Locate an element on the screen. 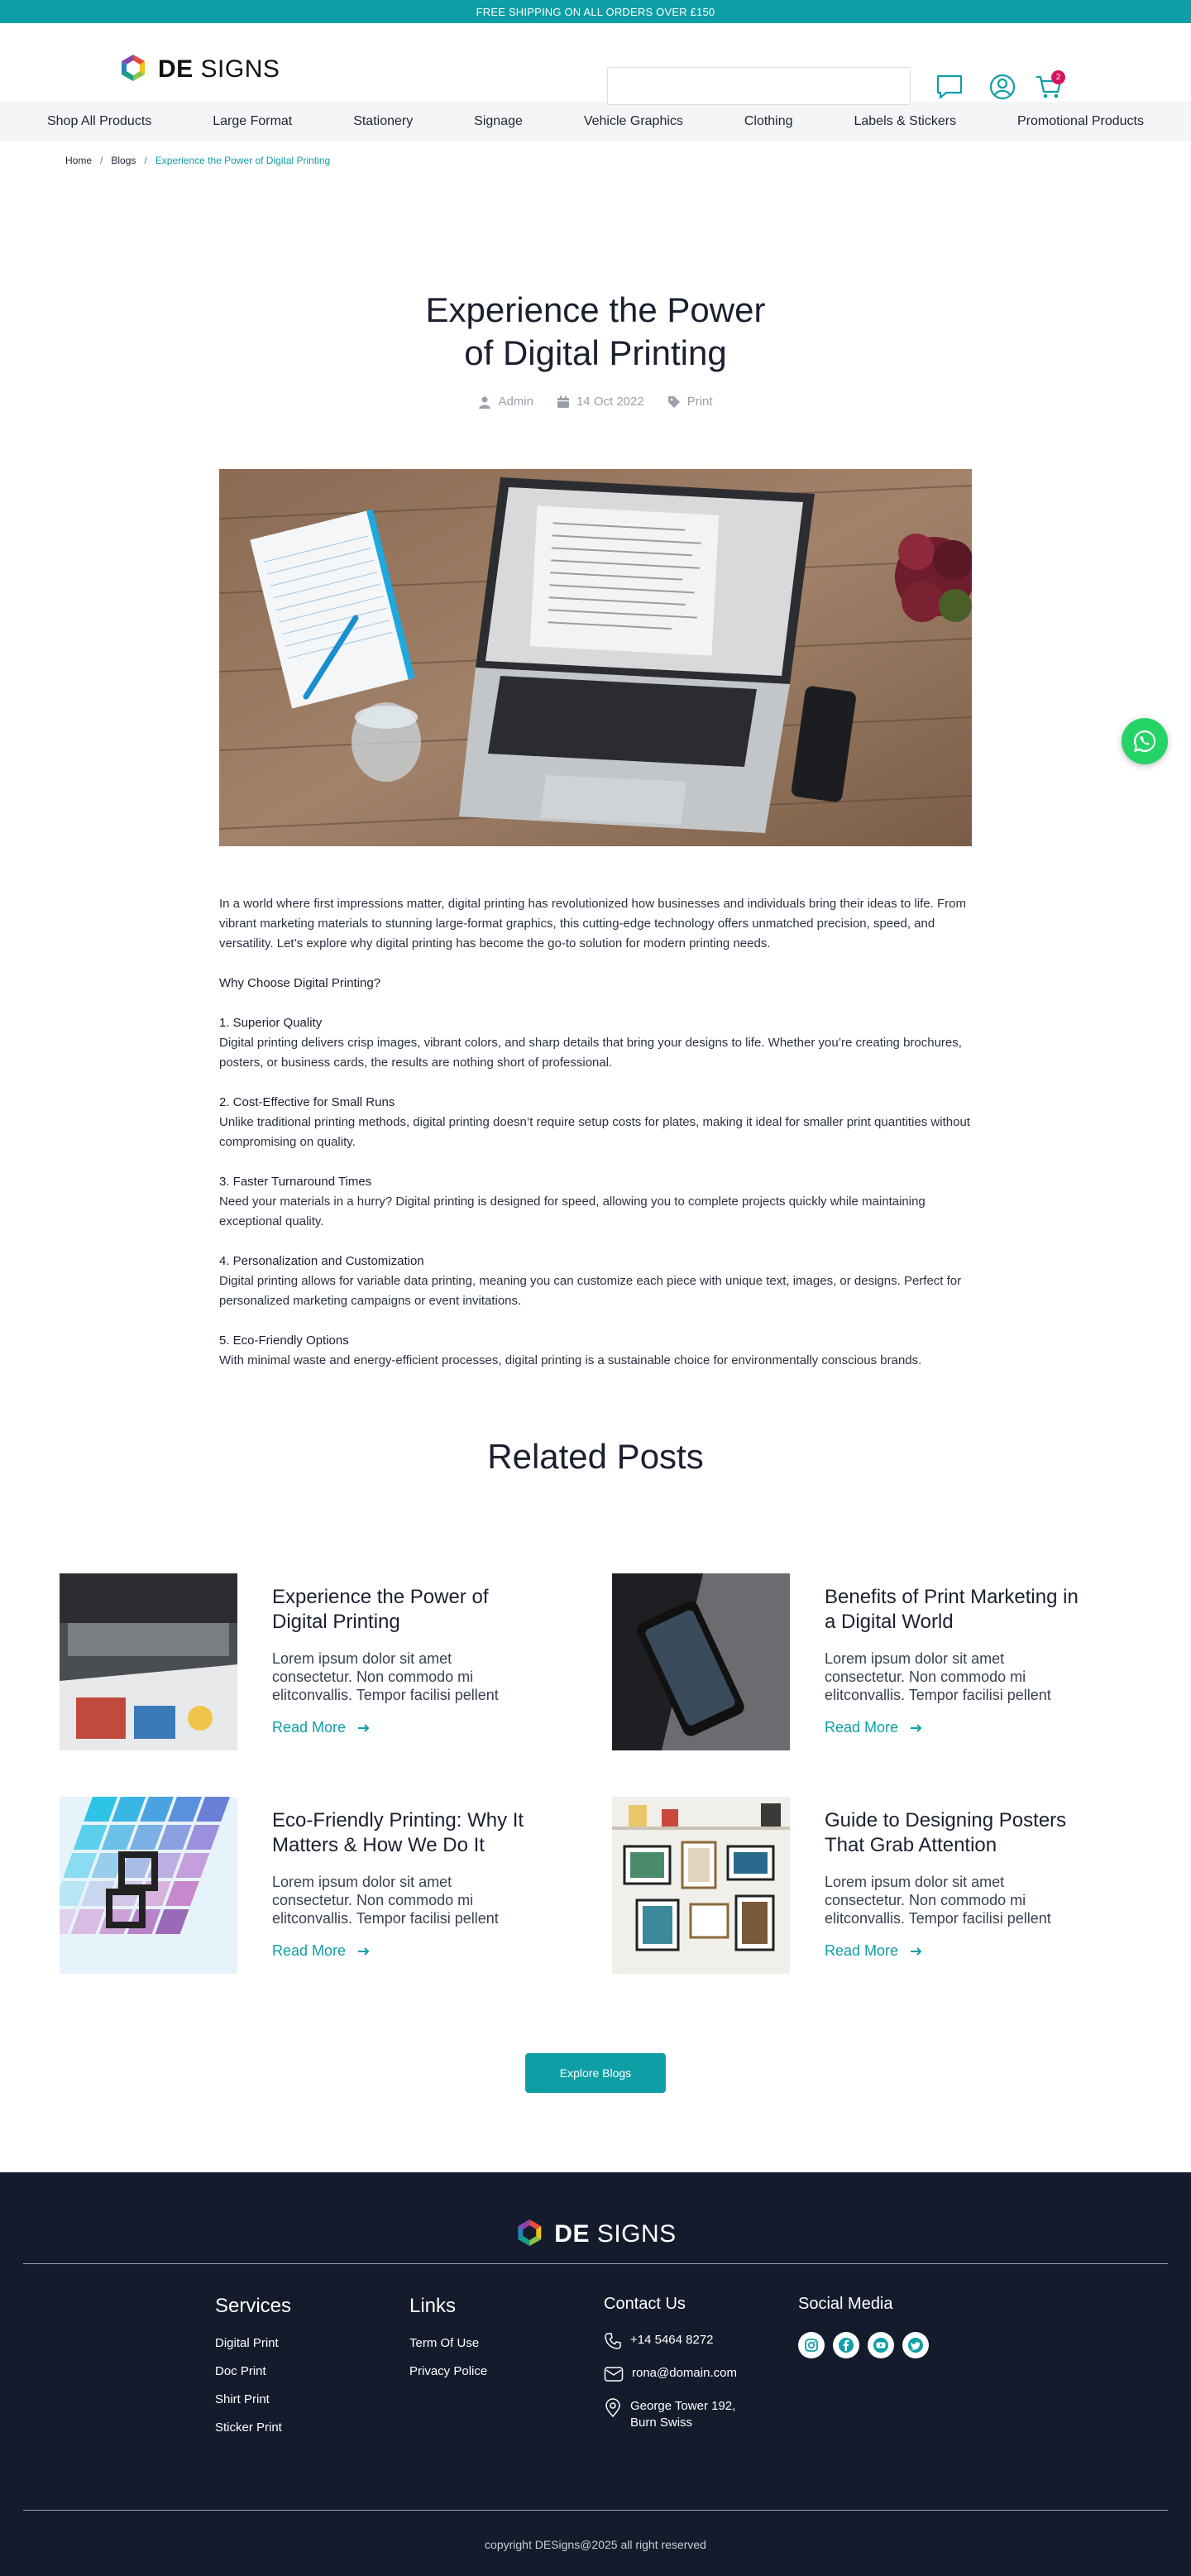 This screenshot has width=1191, height=2576. page-title: Experience the Power of Digital Printing is located at coordinates (595, 332).